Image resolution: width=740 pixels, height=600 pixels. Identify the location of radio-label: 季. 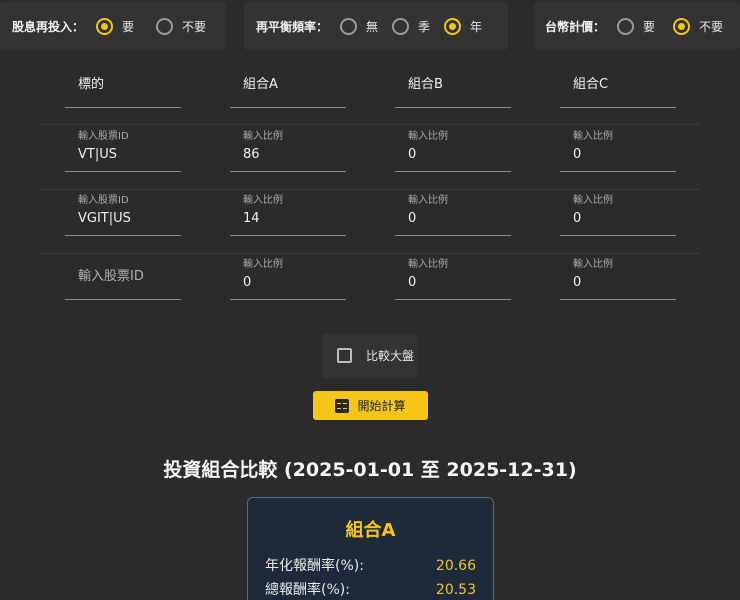
(424, 26).